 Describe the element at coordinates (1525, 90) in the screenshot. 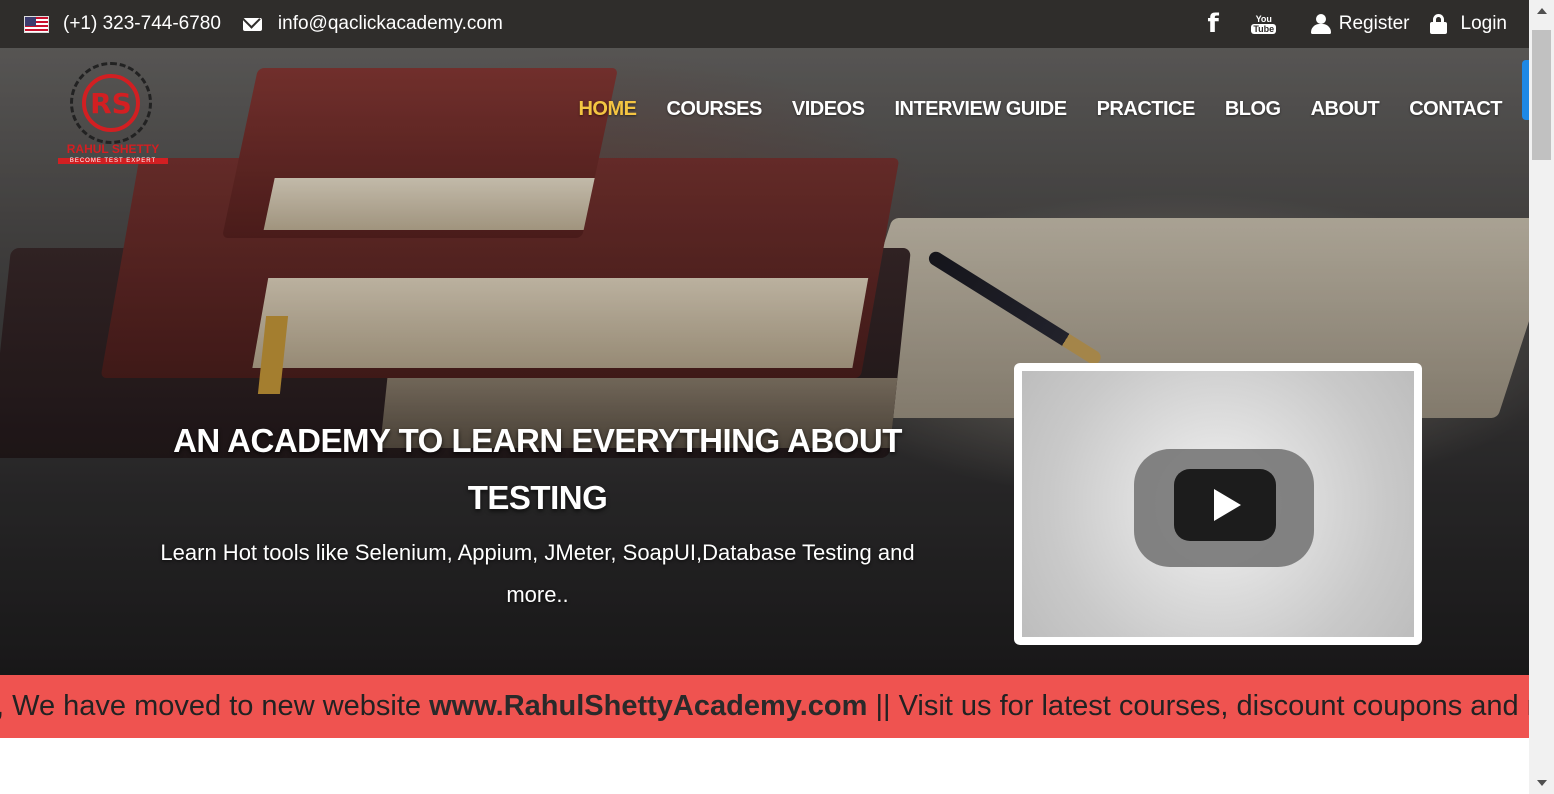

I see `side-widget-tab` at that location.